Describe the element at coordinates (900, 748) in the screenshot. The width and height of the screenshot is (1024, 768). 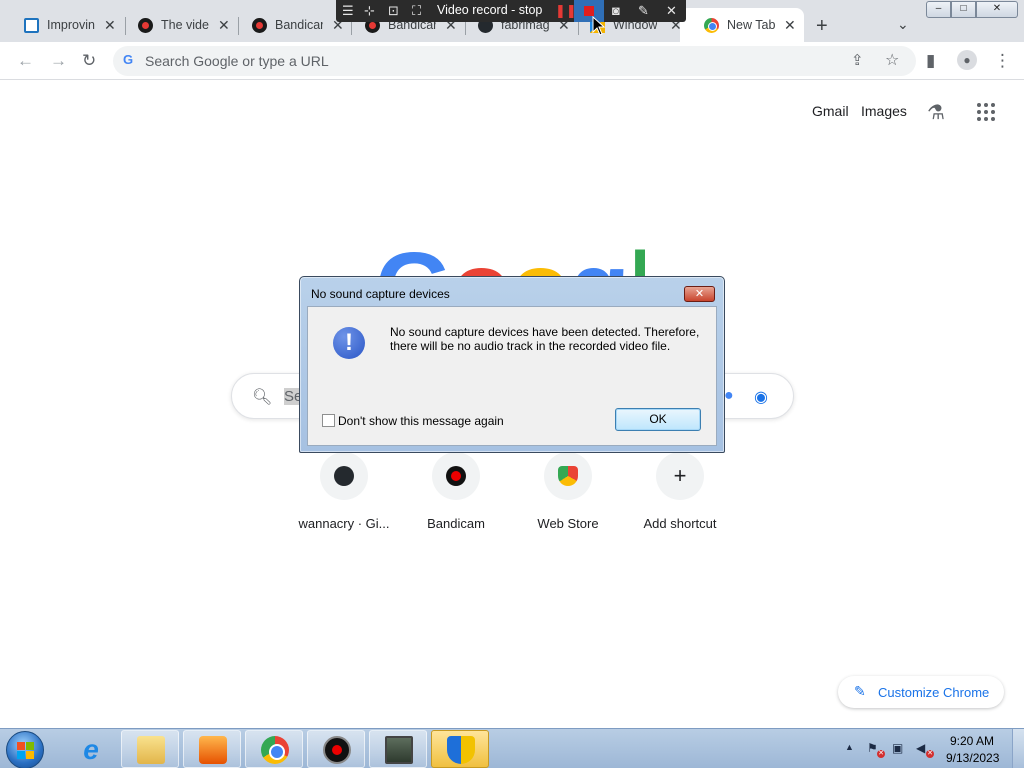
I see `network-icon: ▣` at that location.